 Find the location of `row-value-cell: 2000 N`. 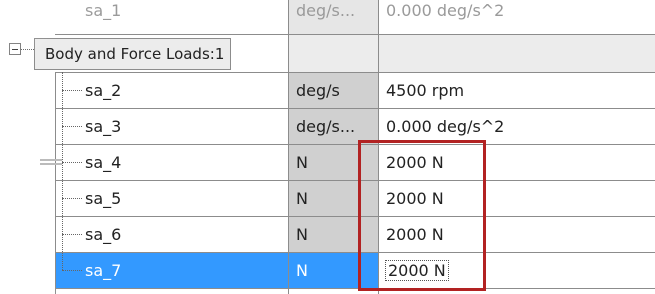

row-value-cell: 2000 N is located at coordinates (516, 270).